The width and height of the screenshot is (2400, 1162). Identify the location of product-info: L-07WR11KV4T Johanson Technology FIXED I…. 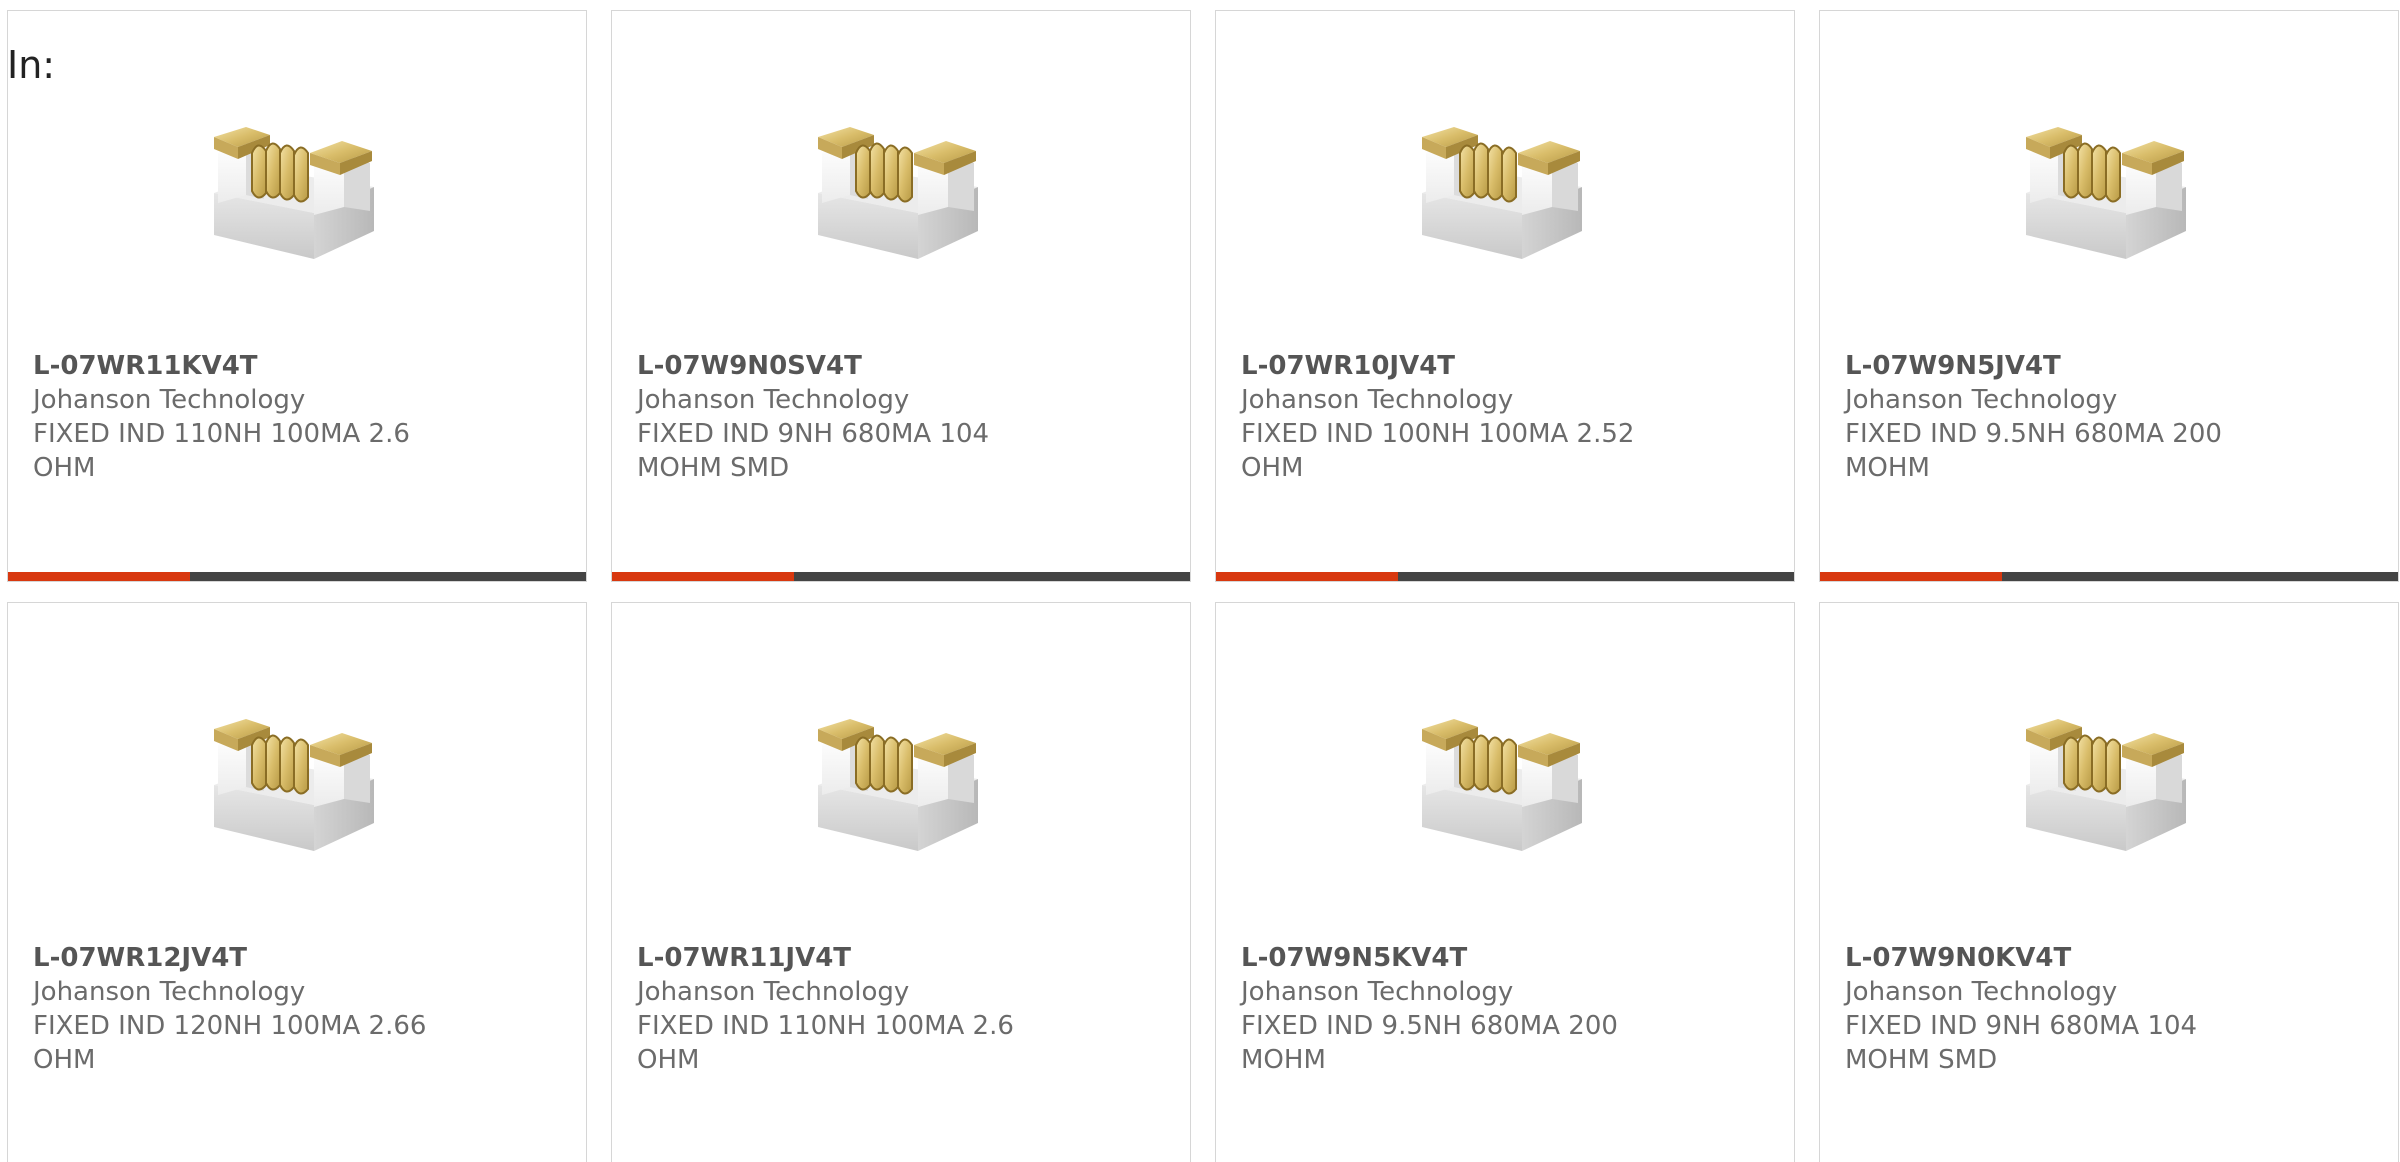
(248, 417).